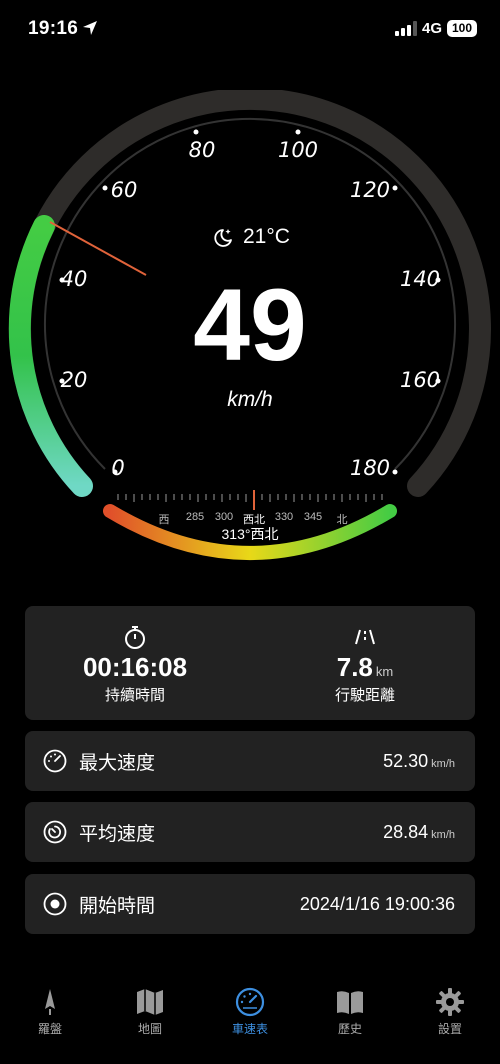 This screenshot has width=500, height=1064. I want to click on tick-label-120: 120, so click(370, 190).